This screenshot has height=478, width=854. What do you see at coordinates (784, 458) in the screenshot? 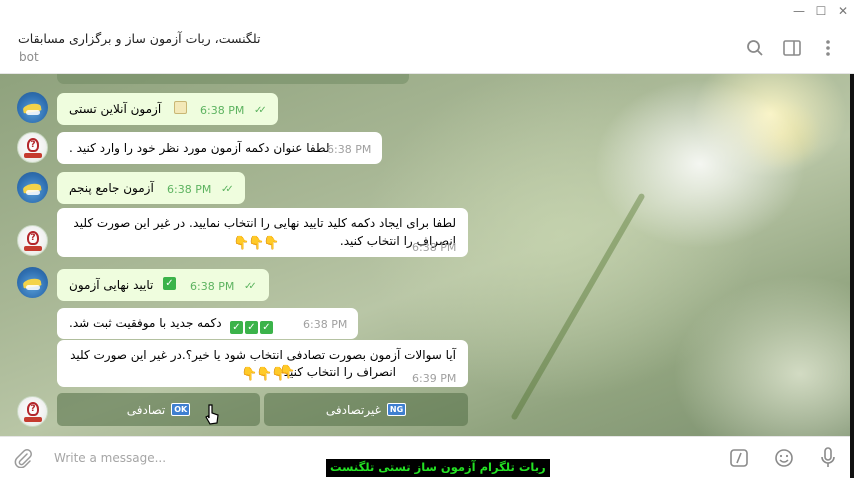
I see `emoji-icon` at bounding box center [784, 458].